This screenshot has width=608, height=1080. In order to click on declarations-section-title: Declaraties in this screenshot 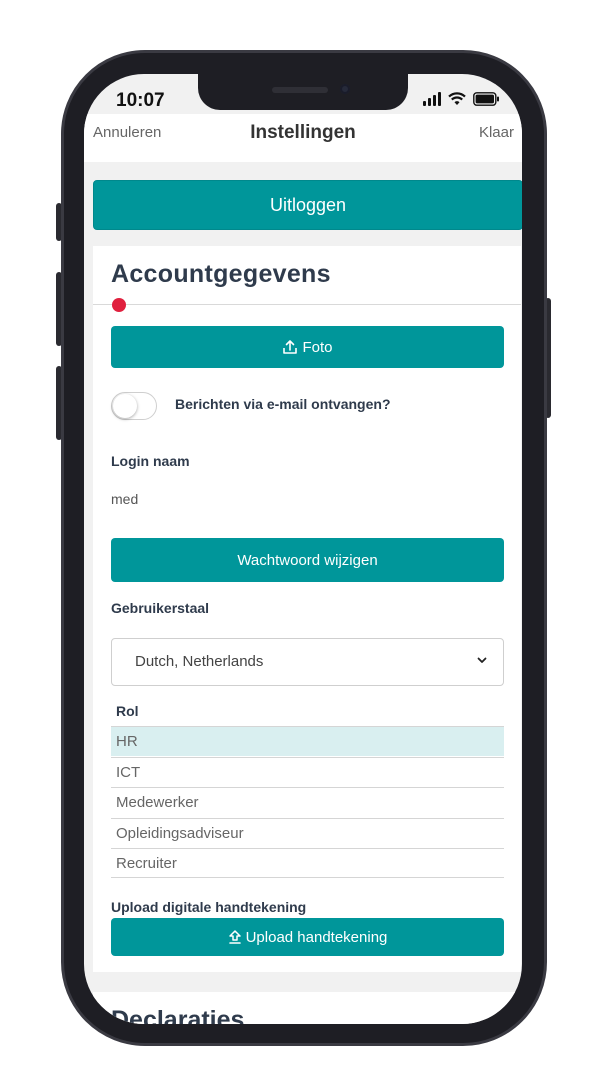, I will do `click(178, 1015)`.